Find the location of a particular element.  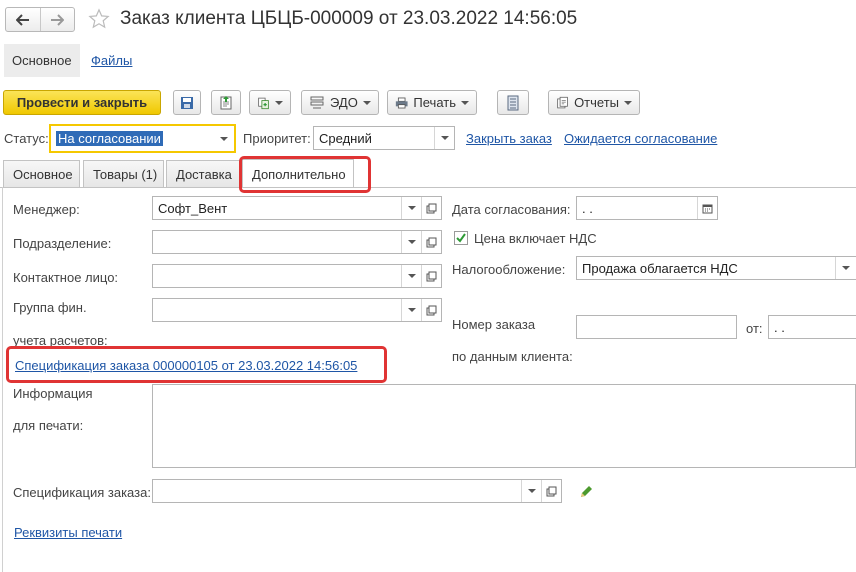

reports-icon is located at coordinates (562, 102).